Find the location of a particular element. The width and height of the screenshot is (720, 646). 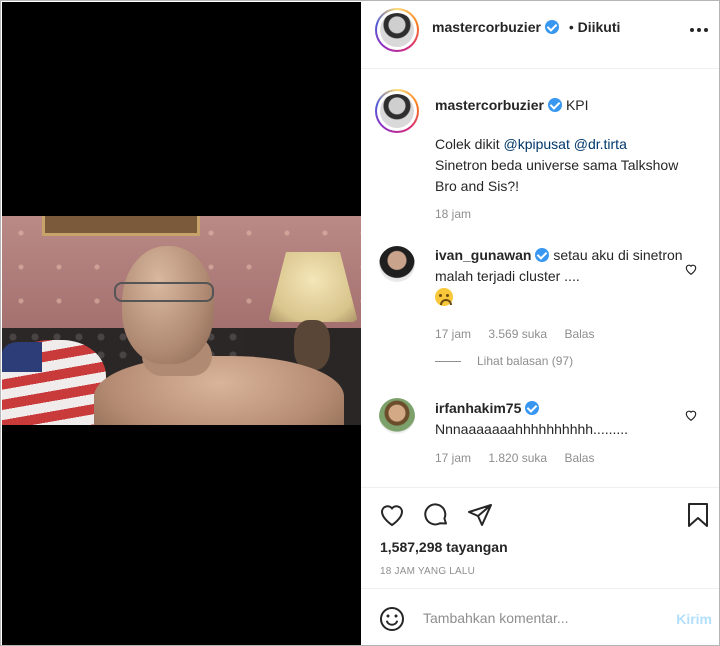

view-replies-label: Lihat balasan (97) is located at coordinates (525, 361).